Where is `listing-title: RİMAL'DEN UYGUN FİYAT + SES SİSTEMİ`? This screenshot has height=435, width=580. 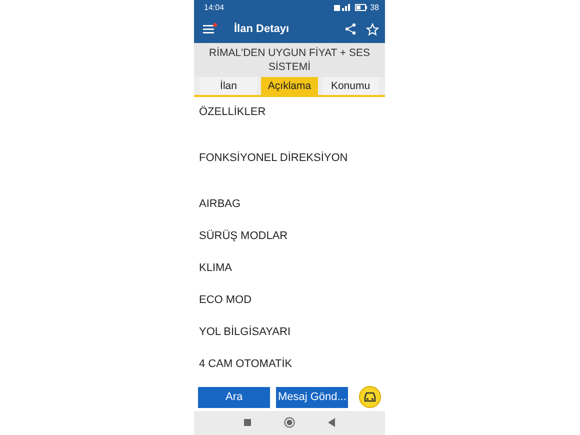
listing-title: RİMAL'DEN UYGUN FİYAT + SES SİSTEMİ is located at coordinates (289, 60).